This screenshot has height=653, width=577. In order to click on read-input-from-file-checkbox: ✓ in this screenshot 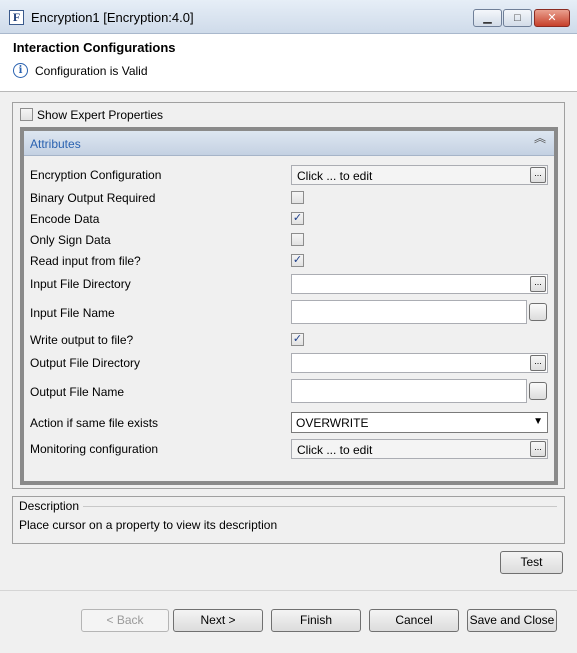, I will do `click(297, 260)`.